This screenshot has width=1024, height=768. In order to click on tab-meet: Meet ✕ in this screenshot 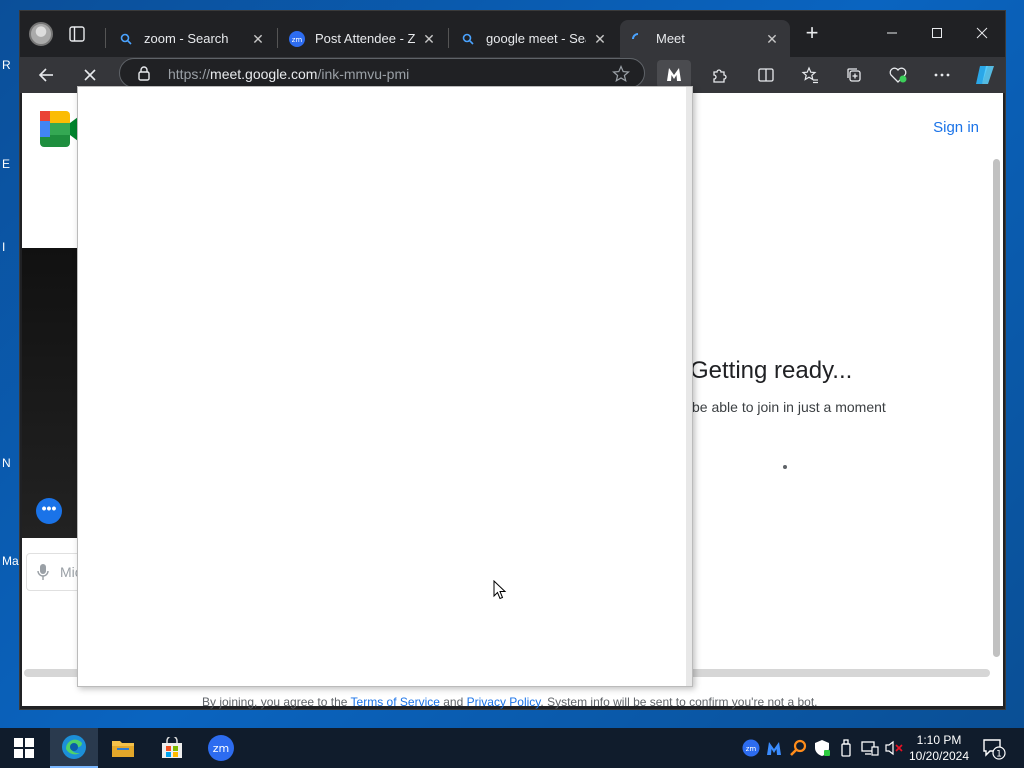, I will do `click(705, 38)`.